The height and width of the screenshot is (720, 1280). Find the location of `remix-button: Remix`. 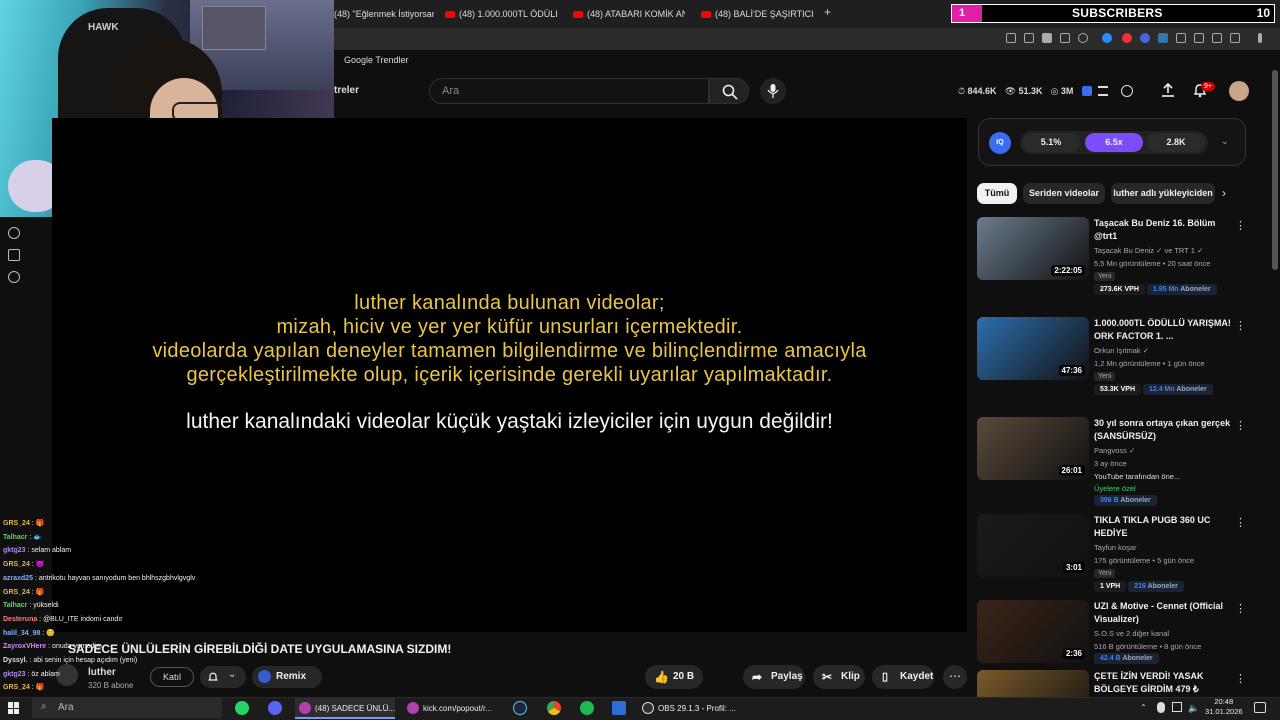

remix-button: Remix is located at coordinates (287, 677).